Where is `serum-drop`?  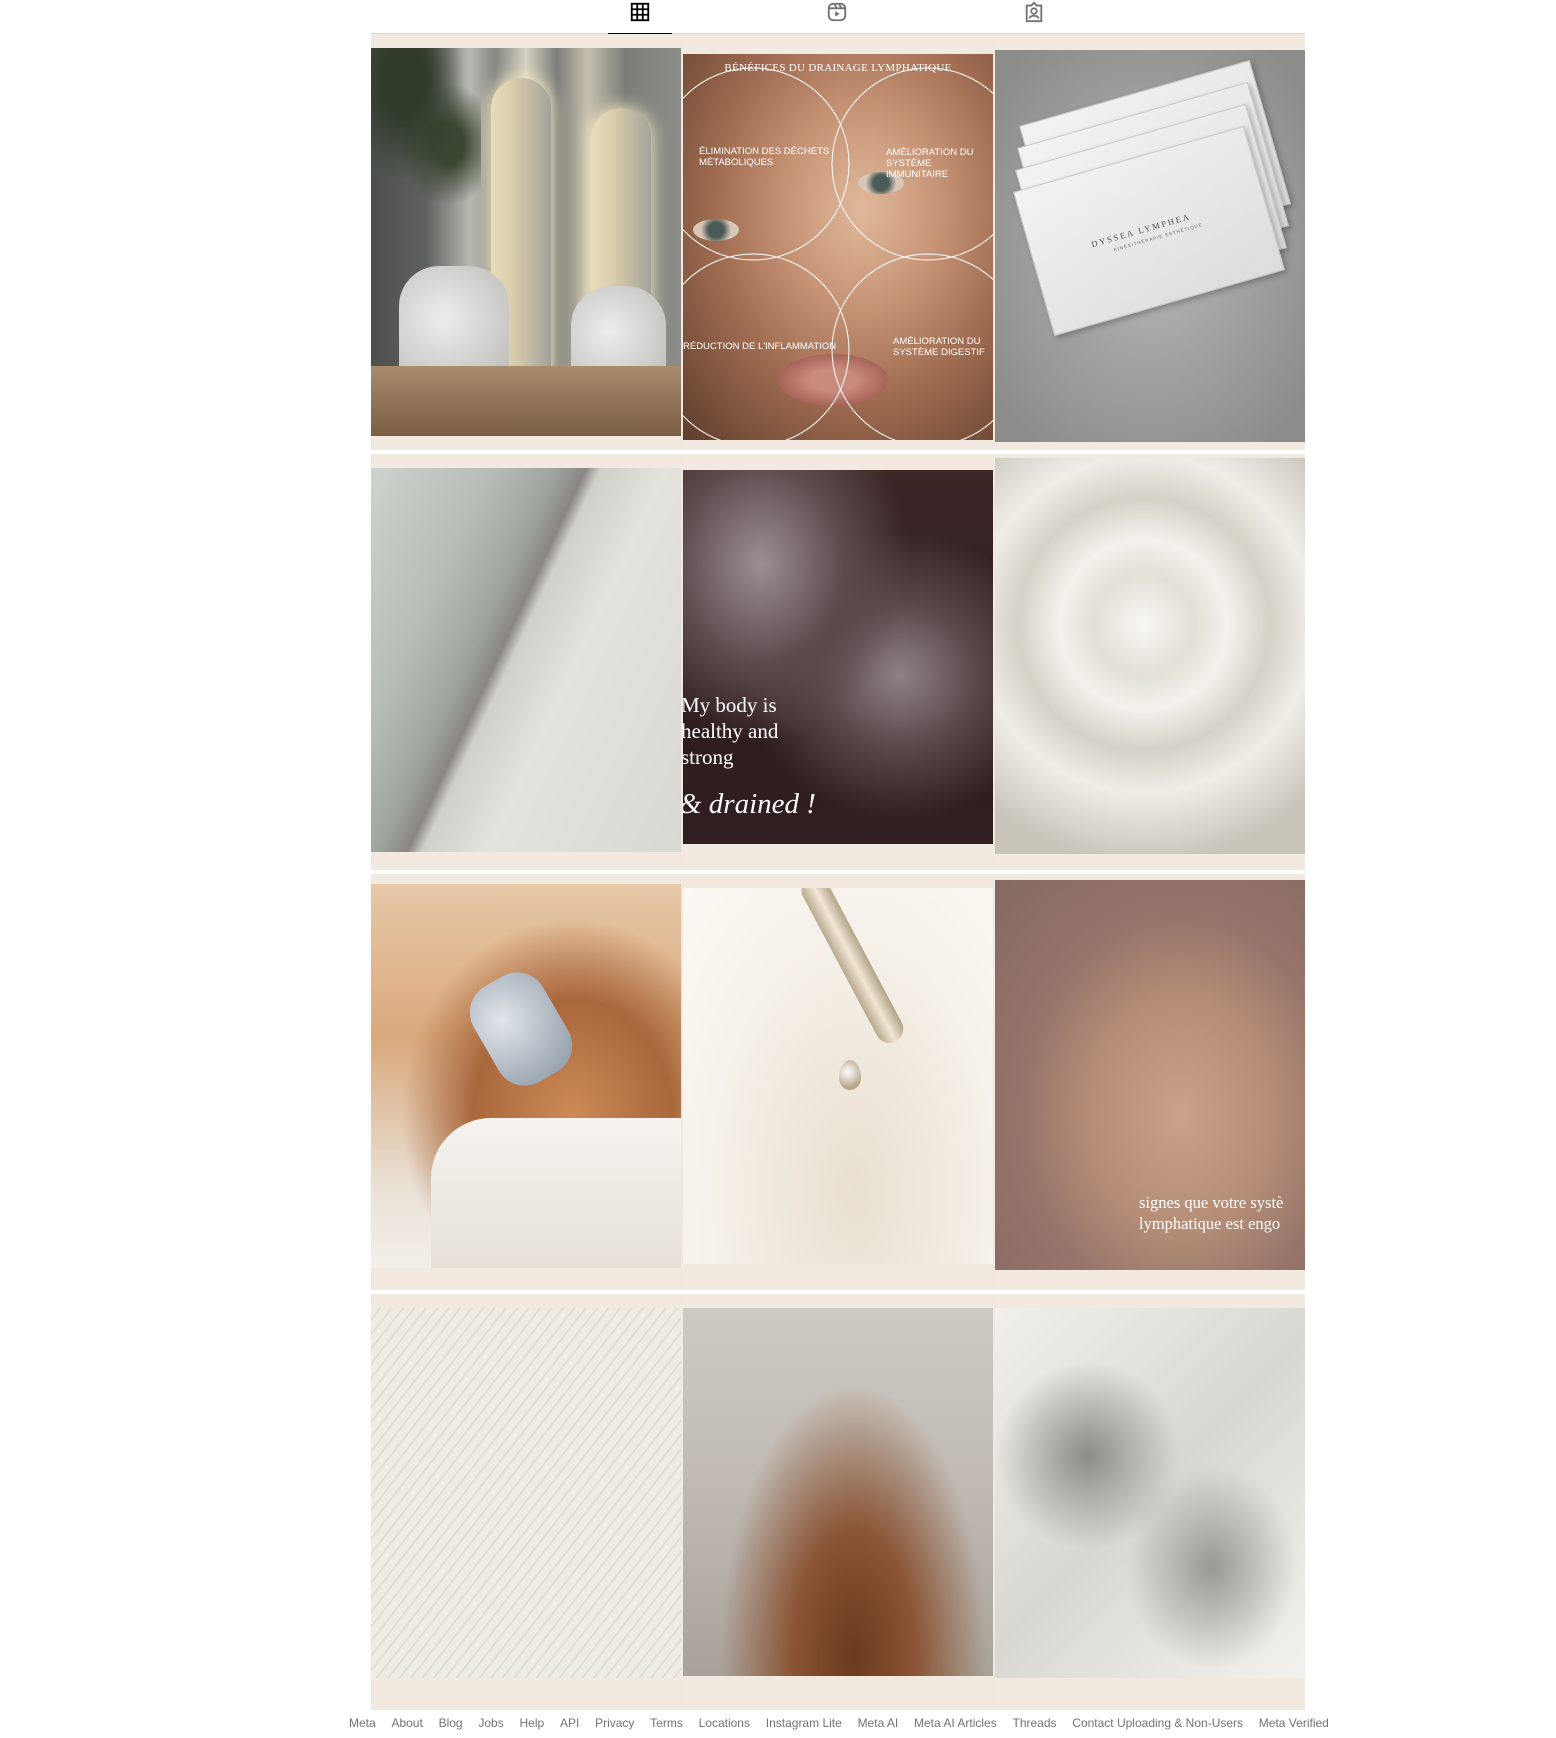
serum-drop is located at coordinates (850, 1075).